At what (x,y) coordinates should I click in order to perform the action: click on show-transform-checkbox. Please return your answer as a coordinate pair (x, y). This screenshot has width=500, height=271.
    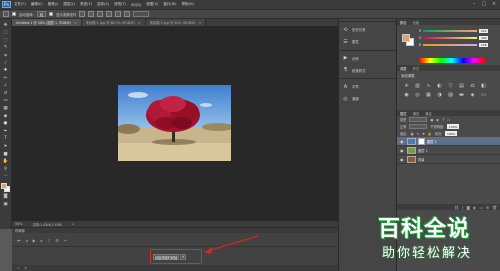
    Looking at the image, I should click on (51, 14).